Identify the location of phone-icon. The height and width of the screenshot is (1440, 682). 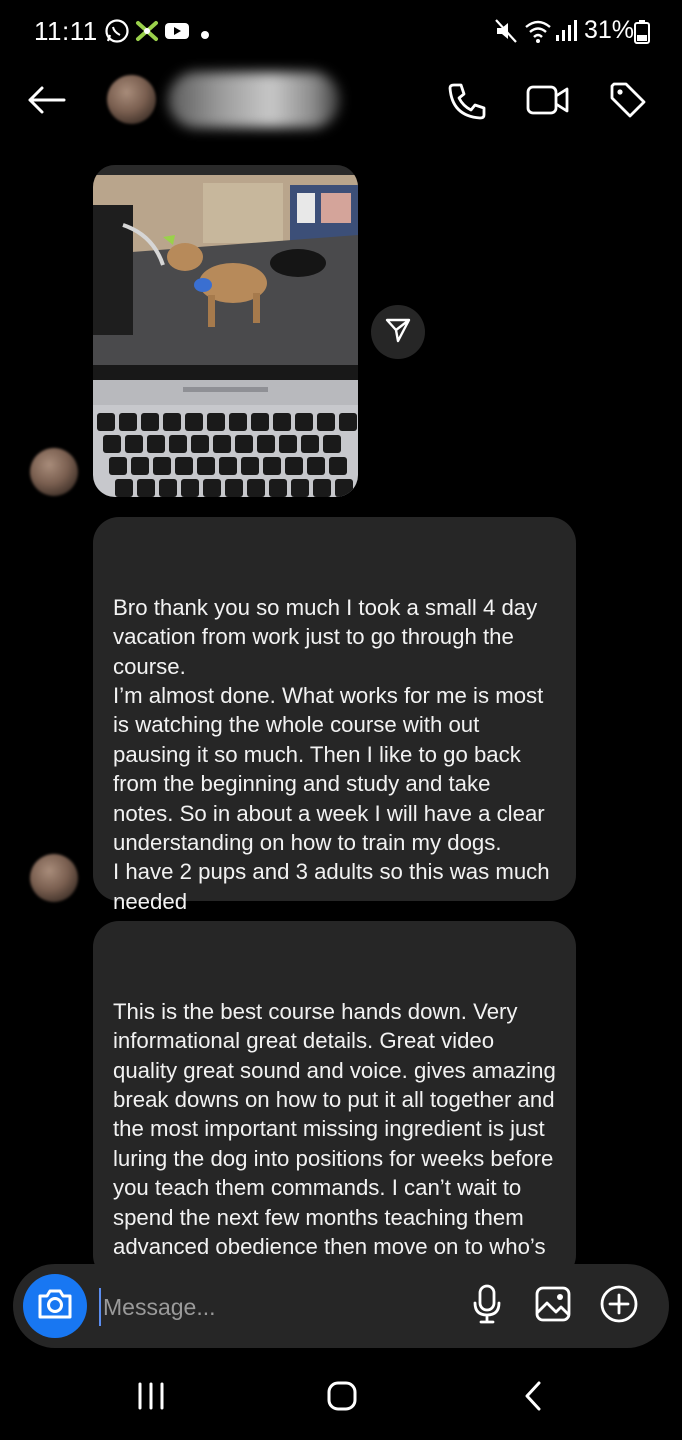
(466, 102).